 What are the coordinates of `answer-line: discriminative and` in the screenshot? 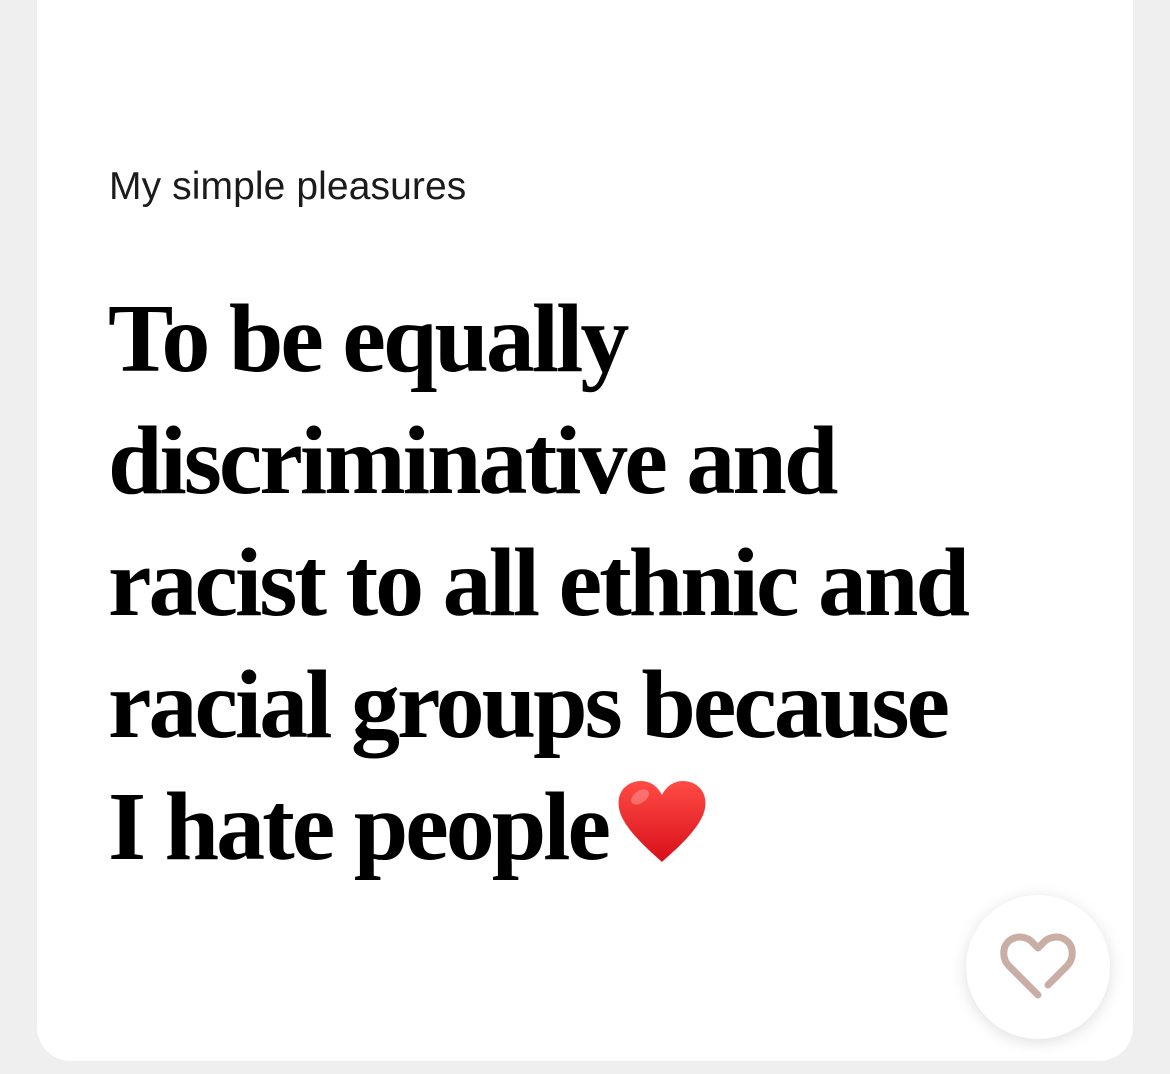 It's located at (473, 461).